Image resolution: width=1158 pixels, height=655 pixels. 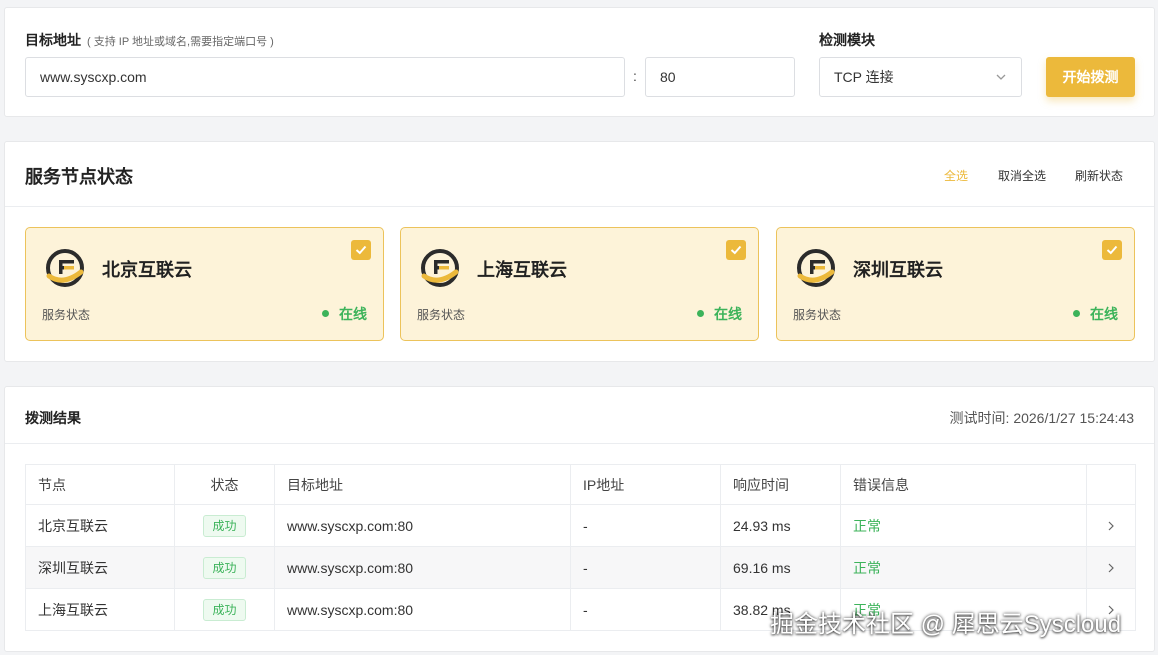 I want to click on column-header: 目标地址, so click(x=422, y=484).